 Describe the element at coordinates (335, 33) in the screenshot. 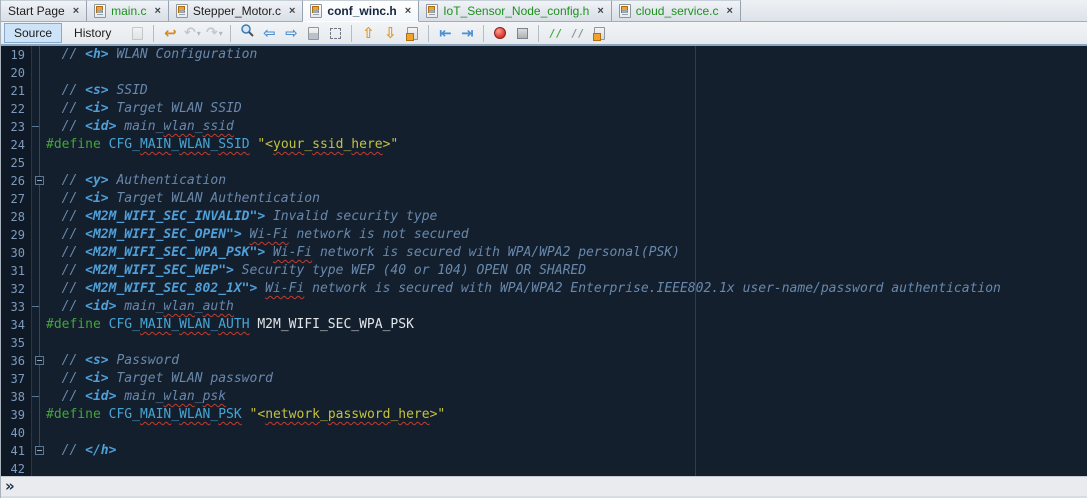

I see `rectangular-selection-icon` at that location.